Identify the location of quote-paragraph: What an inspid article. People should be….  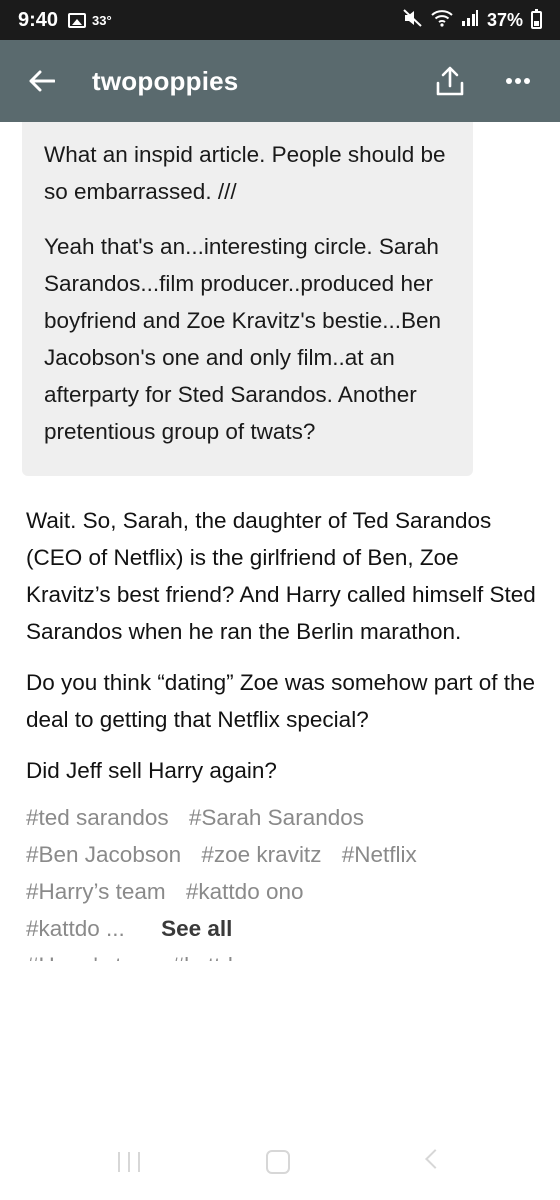
(245, 173).